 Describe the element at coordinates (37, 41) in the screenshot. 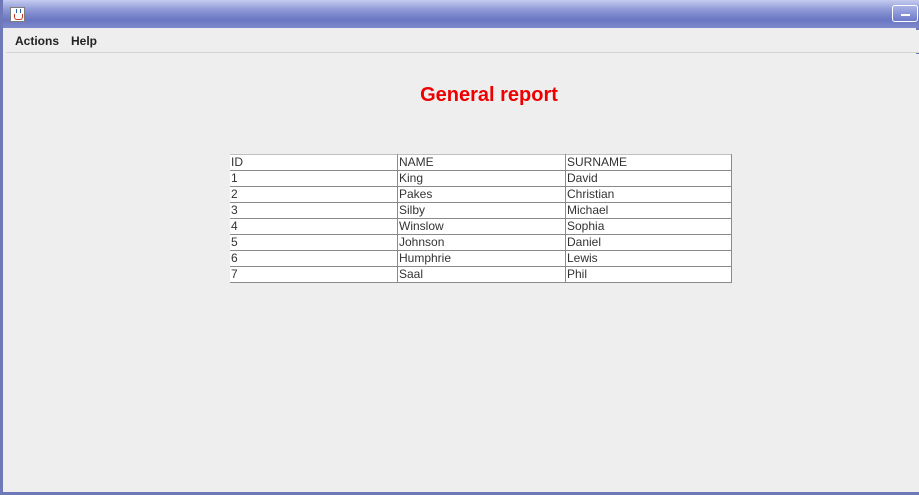

I see `menu-actions: Actions` at that location.